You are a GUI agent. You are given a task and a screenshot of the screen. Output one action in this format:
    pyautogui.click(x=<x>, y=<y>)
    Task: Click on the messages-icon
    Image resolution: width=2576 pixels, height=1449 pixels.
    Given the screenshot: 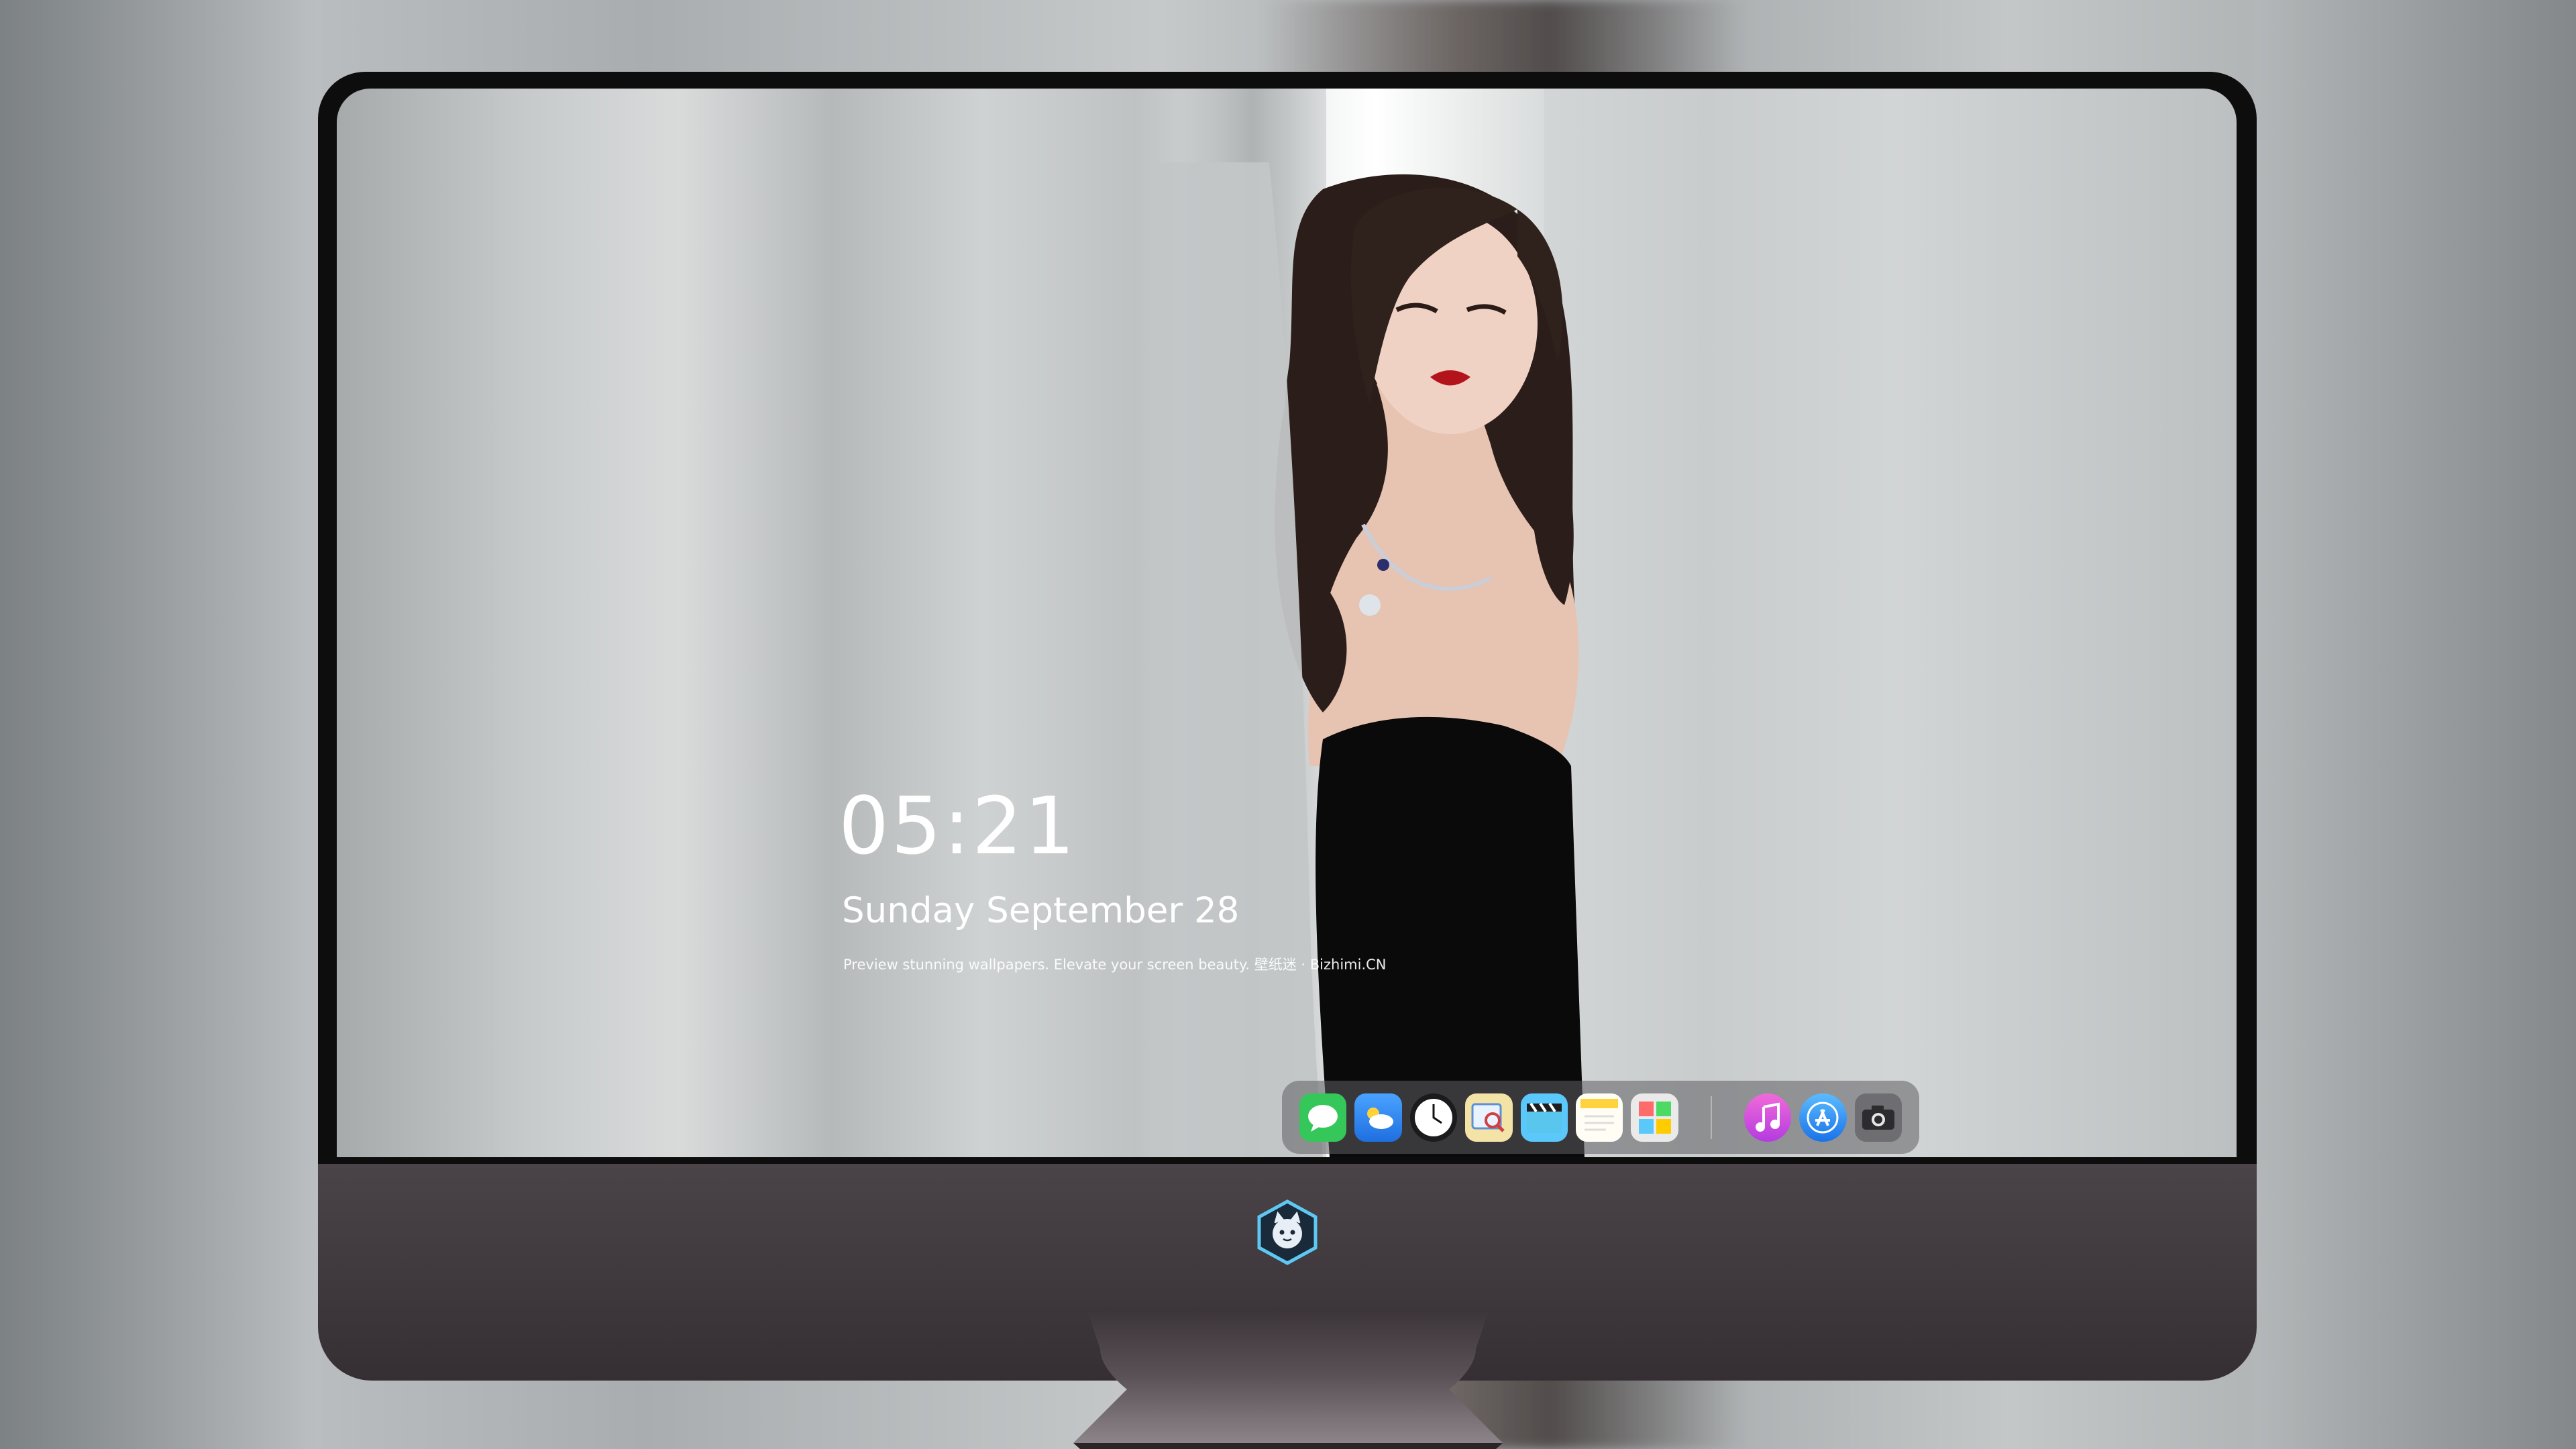 What is the action you would take?
    pyautogui.click(x=1323, y=1117)
    